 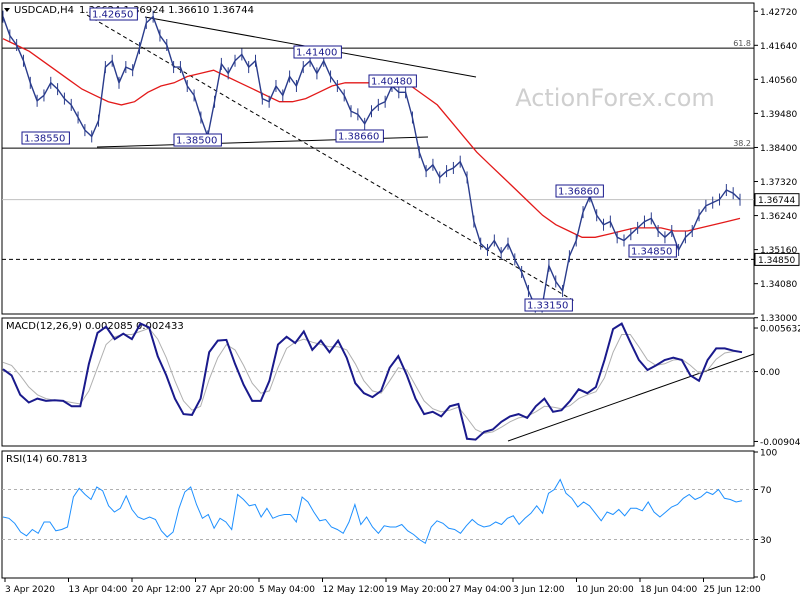 I want to click on level-annotation-label: 1.38550, so click(x=44, y=139).